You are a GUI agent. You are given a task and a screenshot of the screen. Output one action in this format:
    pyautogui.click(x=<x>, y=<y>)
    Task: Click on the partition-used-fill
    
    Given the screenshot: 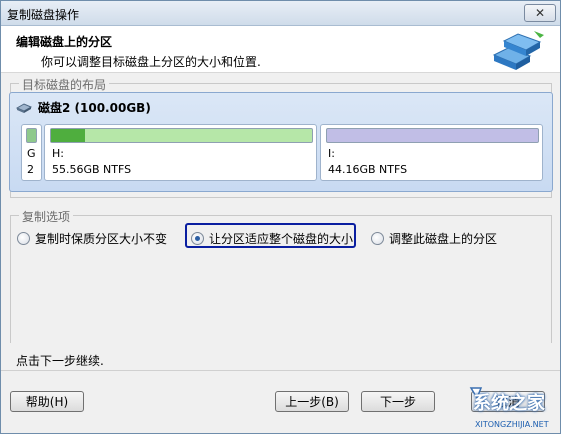 What is the action you would take?
    pyautogui.click(x=68, y=135)
    